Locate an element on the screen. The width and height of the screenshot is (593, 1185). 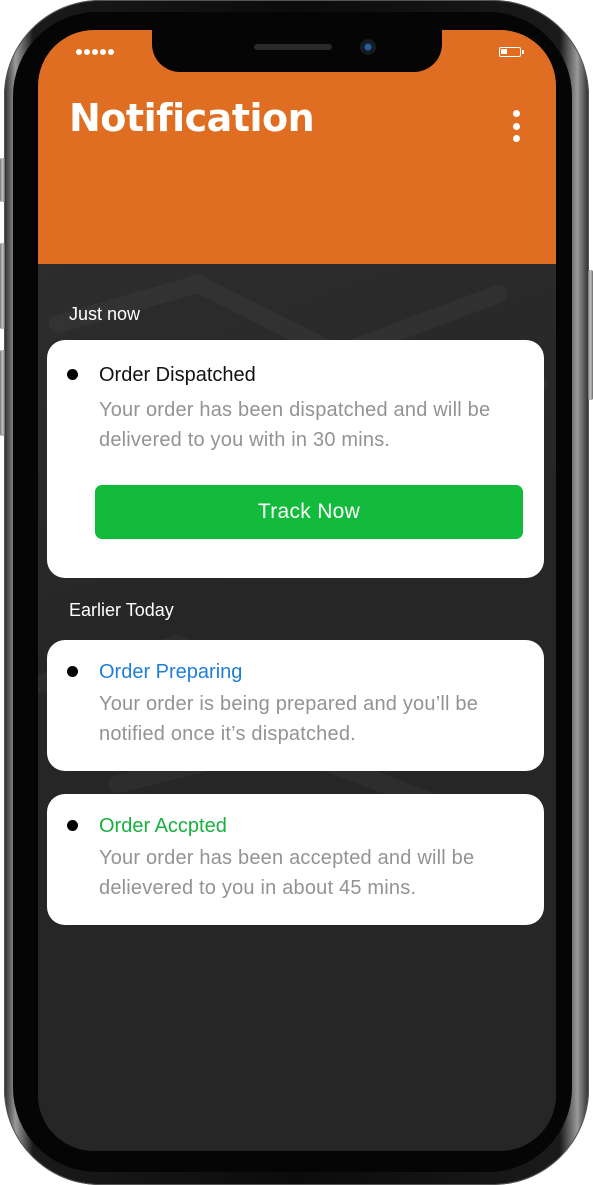
notification-title: Order Preparing is located at coordinates (171, 672).